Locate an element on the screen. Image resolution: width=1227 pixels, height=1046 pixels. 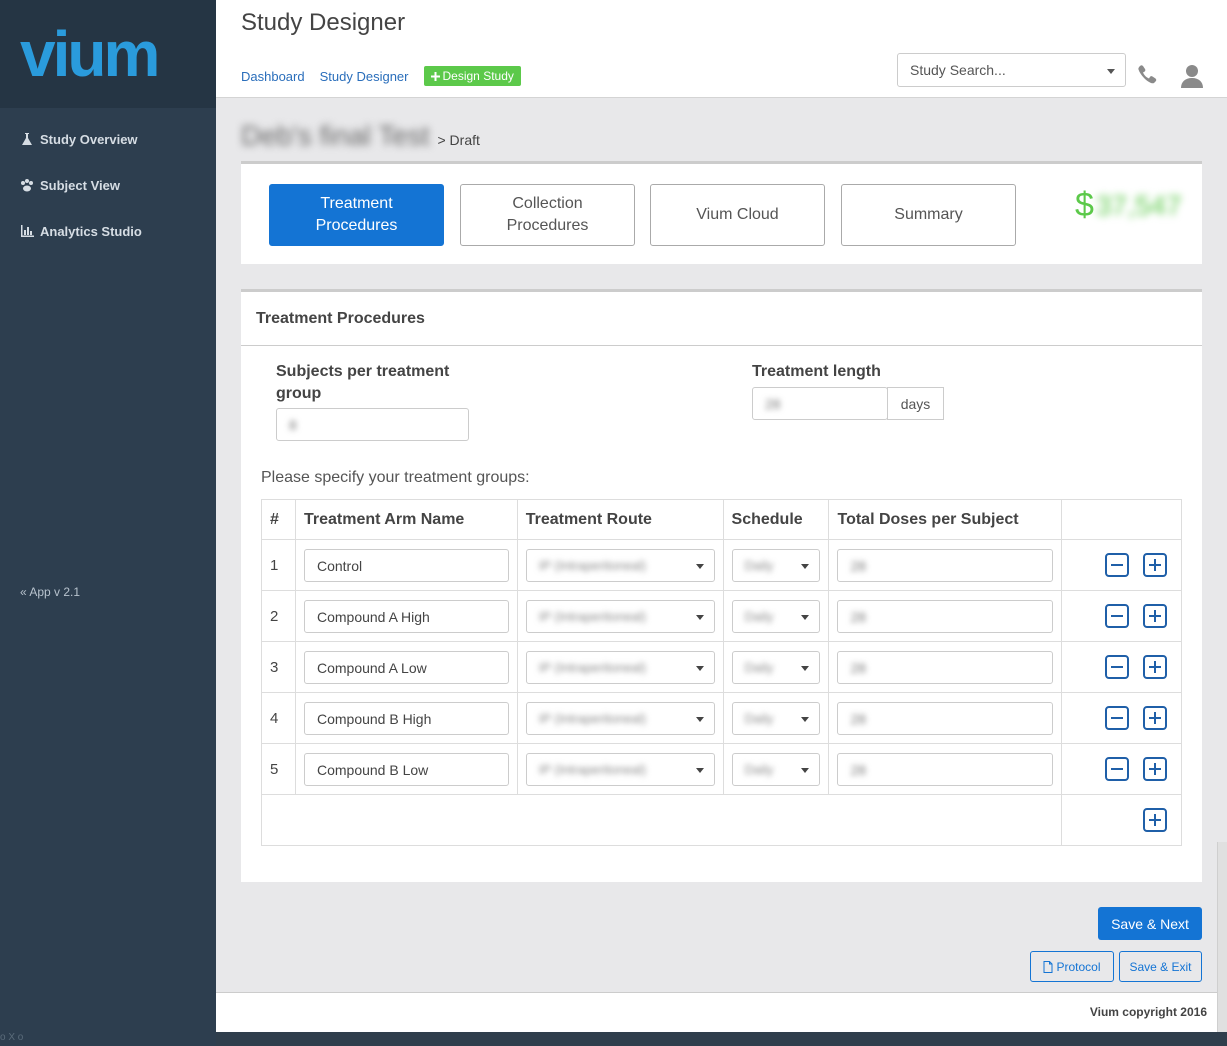
arm-name-input: Control is located at coordinates (406, 565).